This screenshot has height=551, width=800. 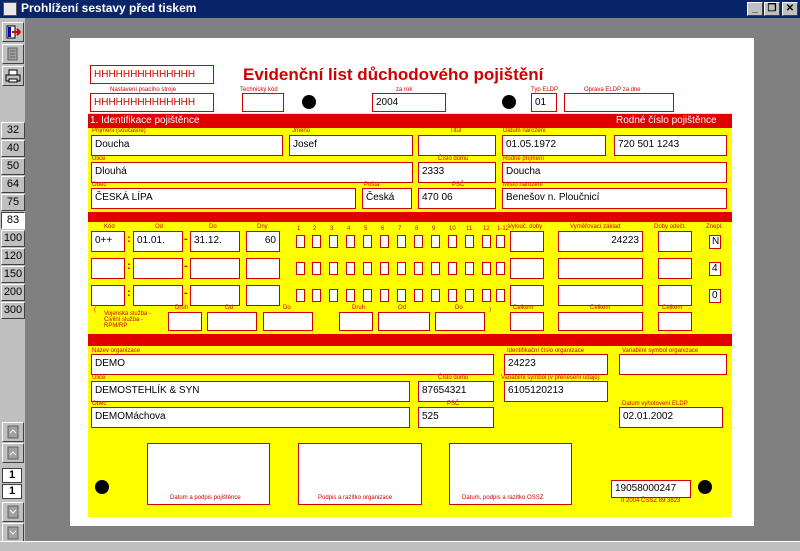 What do you see at coordinates (772, 9) in the screenshot?
I see `maximize-button: ❐` at bounding box center [772, 9].